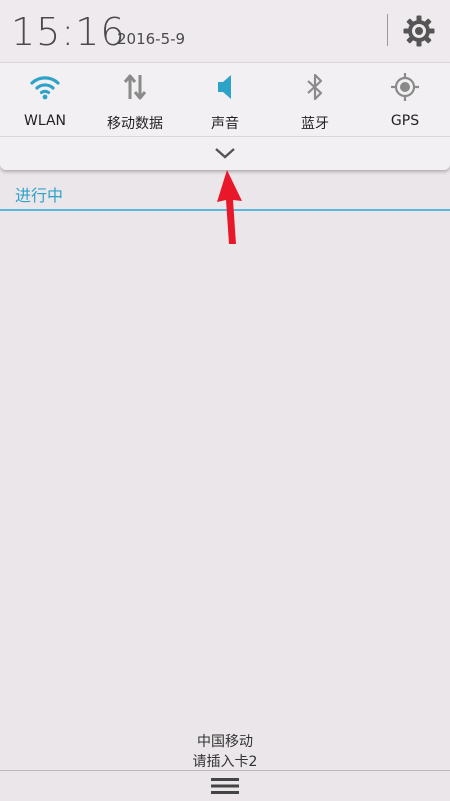 The image size is (450, 801). I want to click on toggle-gps: GPS, so click(405, 100).